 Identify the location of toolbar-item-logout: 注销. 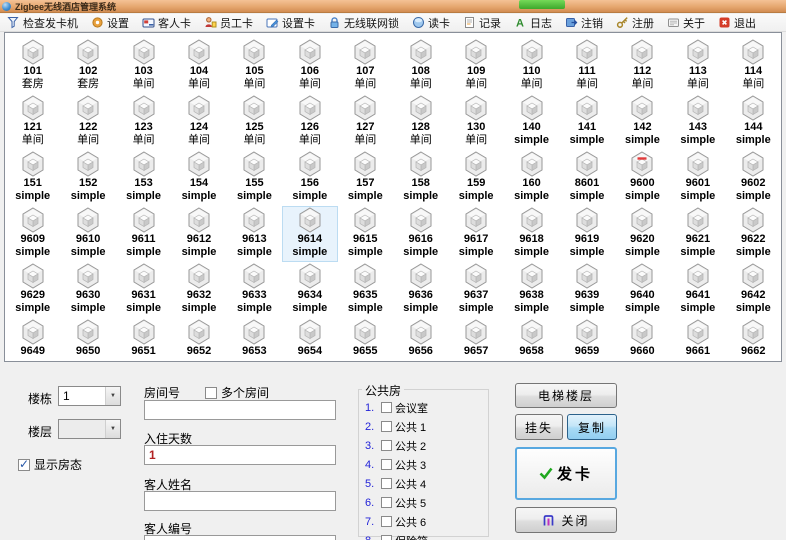
(584, 23).